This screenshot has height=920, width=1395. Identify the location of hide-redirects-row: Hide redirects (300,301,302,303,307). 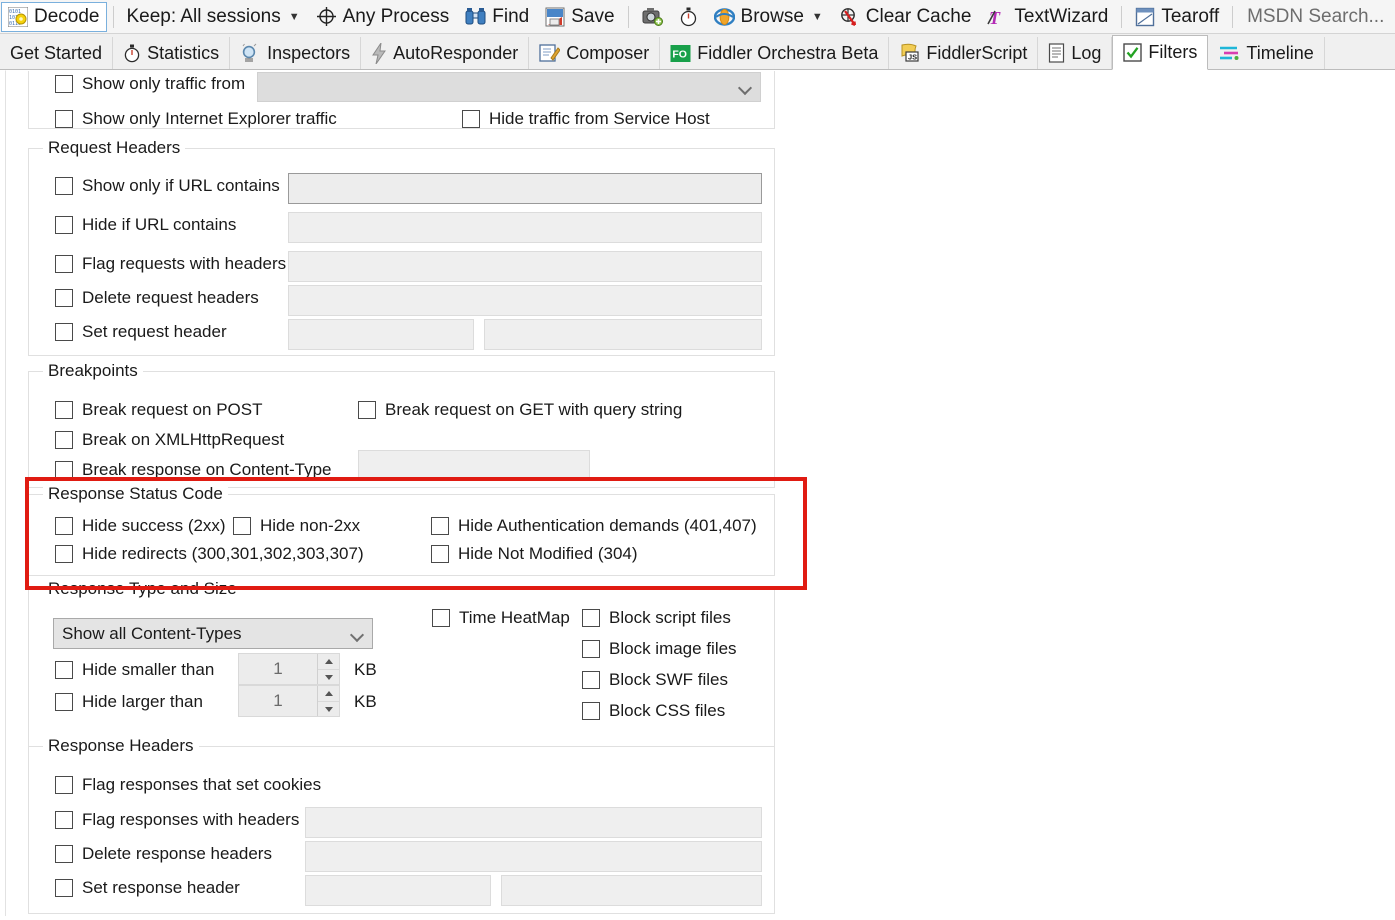
(209, 554).